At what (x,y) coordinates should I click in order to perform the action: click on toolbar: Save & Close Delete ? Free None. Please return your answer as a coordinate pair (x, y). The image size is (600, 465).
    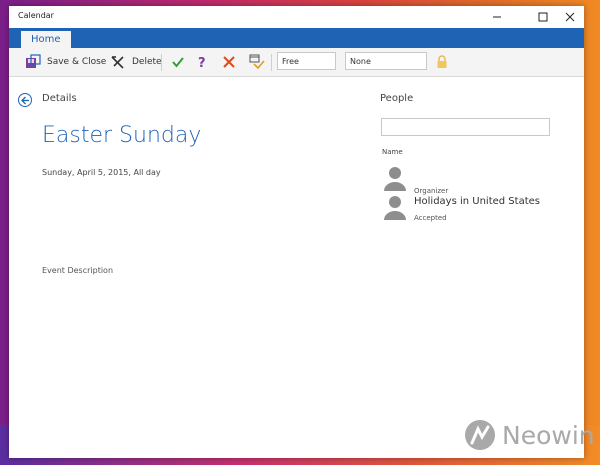
    Looking at the image, I should click on (296, 62).